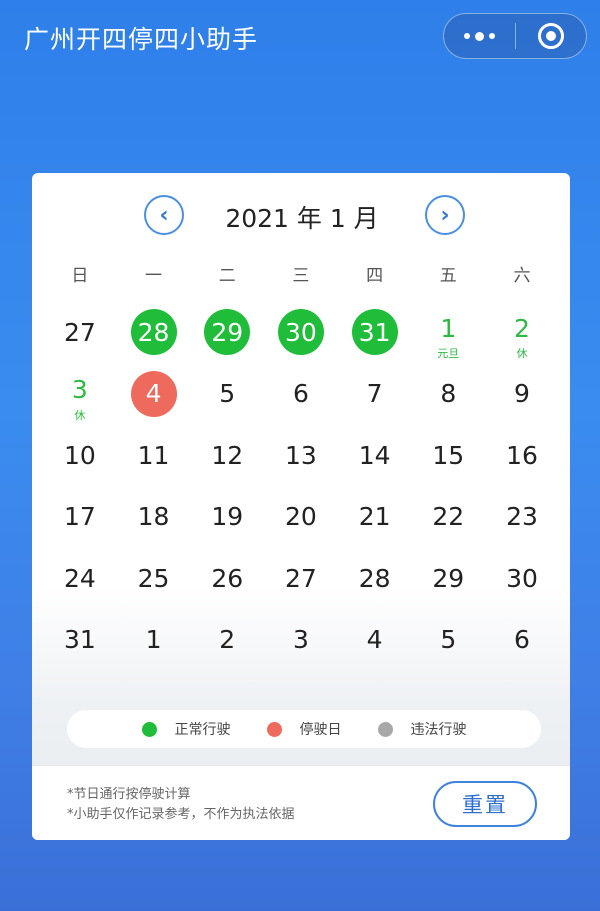 The height and width of the screenshot is (911, 600). Describe the element at coordinates (181, 805) in the screenshot. I see `notes: *节日通行按停驶计算 *小助手仅作记录参考，不作为执法依据` at that location.